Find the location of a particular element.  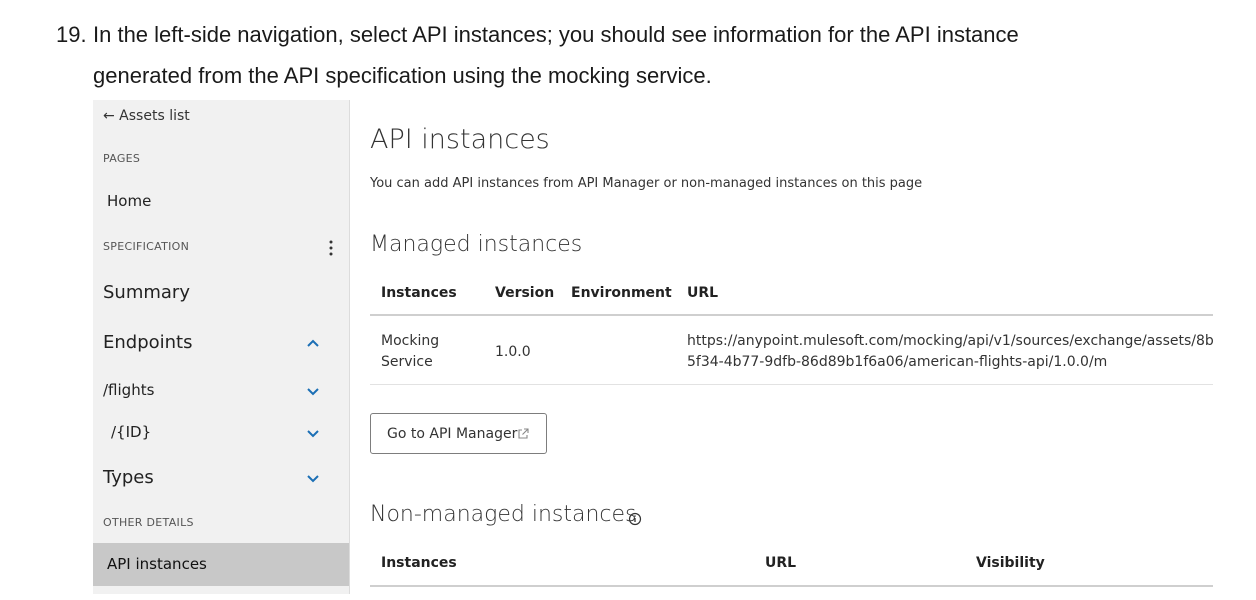

chevron-up-icon is located at coordinates (313, 344).